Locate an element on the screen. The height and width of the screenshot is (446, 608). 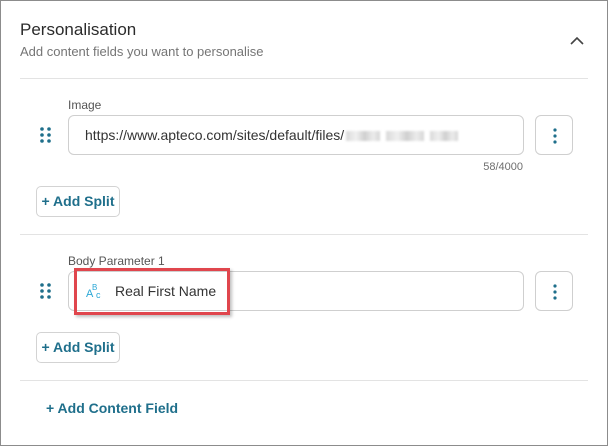
panel-title: Personalisation is located at coordinates (78, 29).